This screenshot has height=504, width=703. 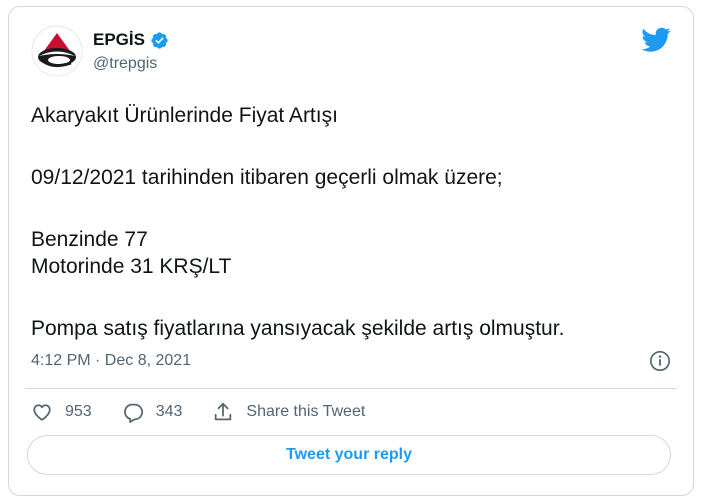 I want to click on reply-count: 343, so click(x=169, y=411).